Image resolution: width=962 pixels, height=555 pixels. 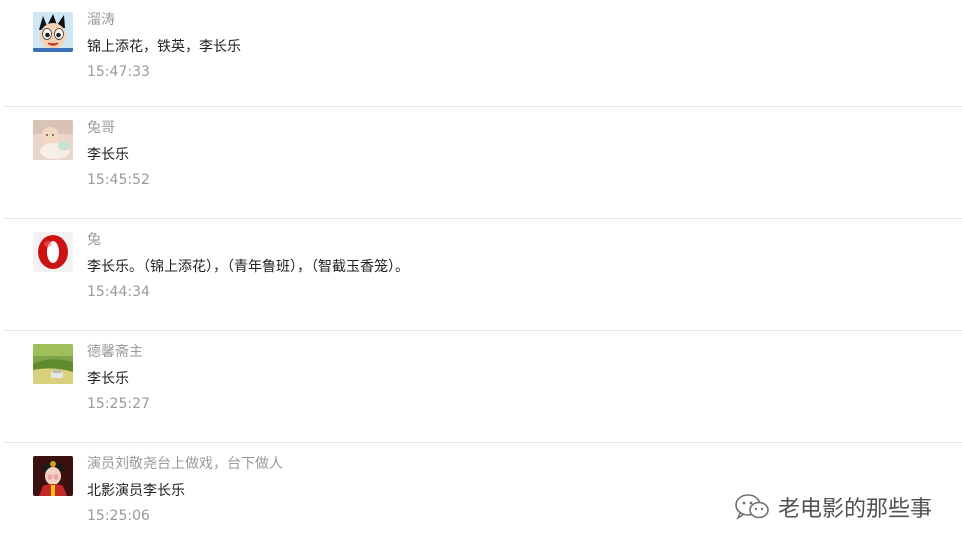 What do you see at coordinates (854, 509) in the screenshot?
I see `watermark-text: 老电影的那些事` at bounding box center [854, 509].